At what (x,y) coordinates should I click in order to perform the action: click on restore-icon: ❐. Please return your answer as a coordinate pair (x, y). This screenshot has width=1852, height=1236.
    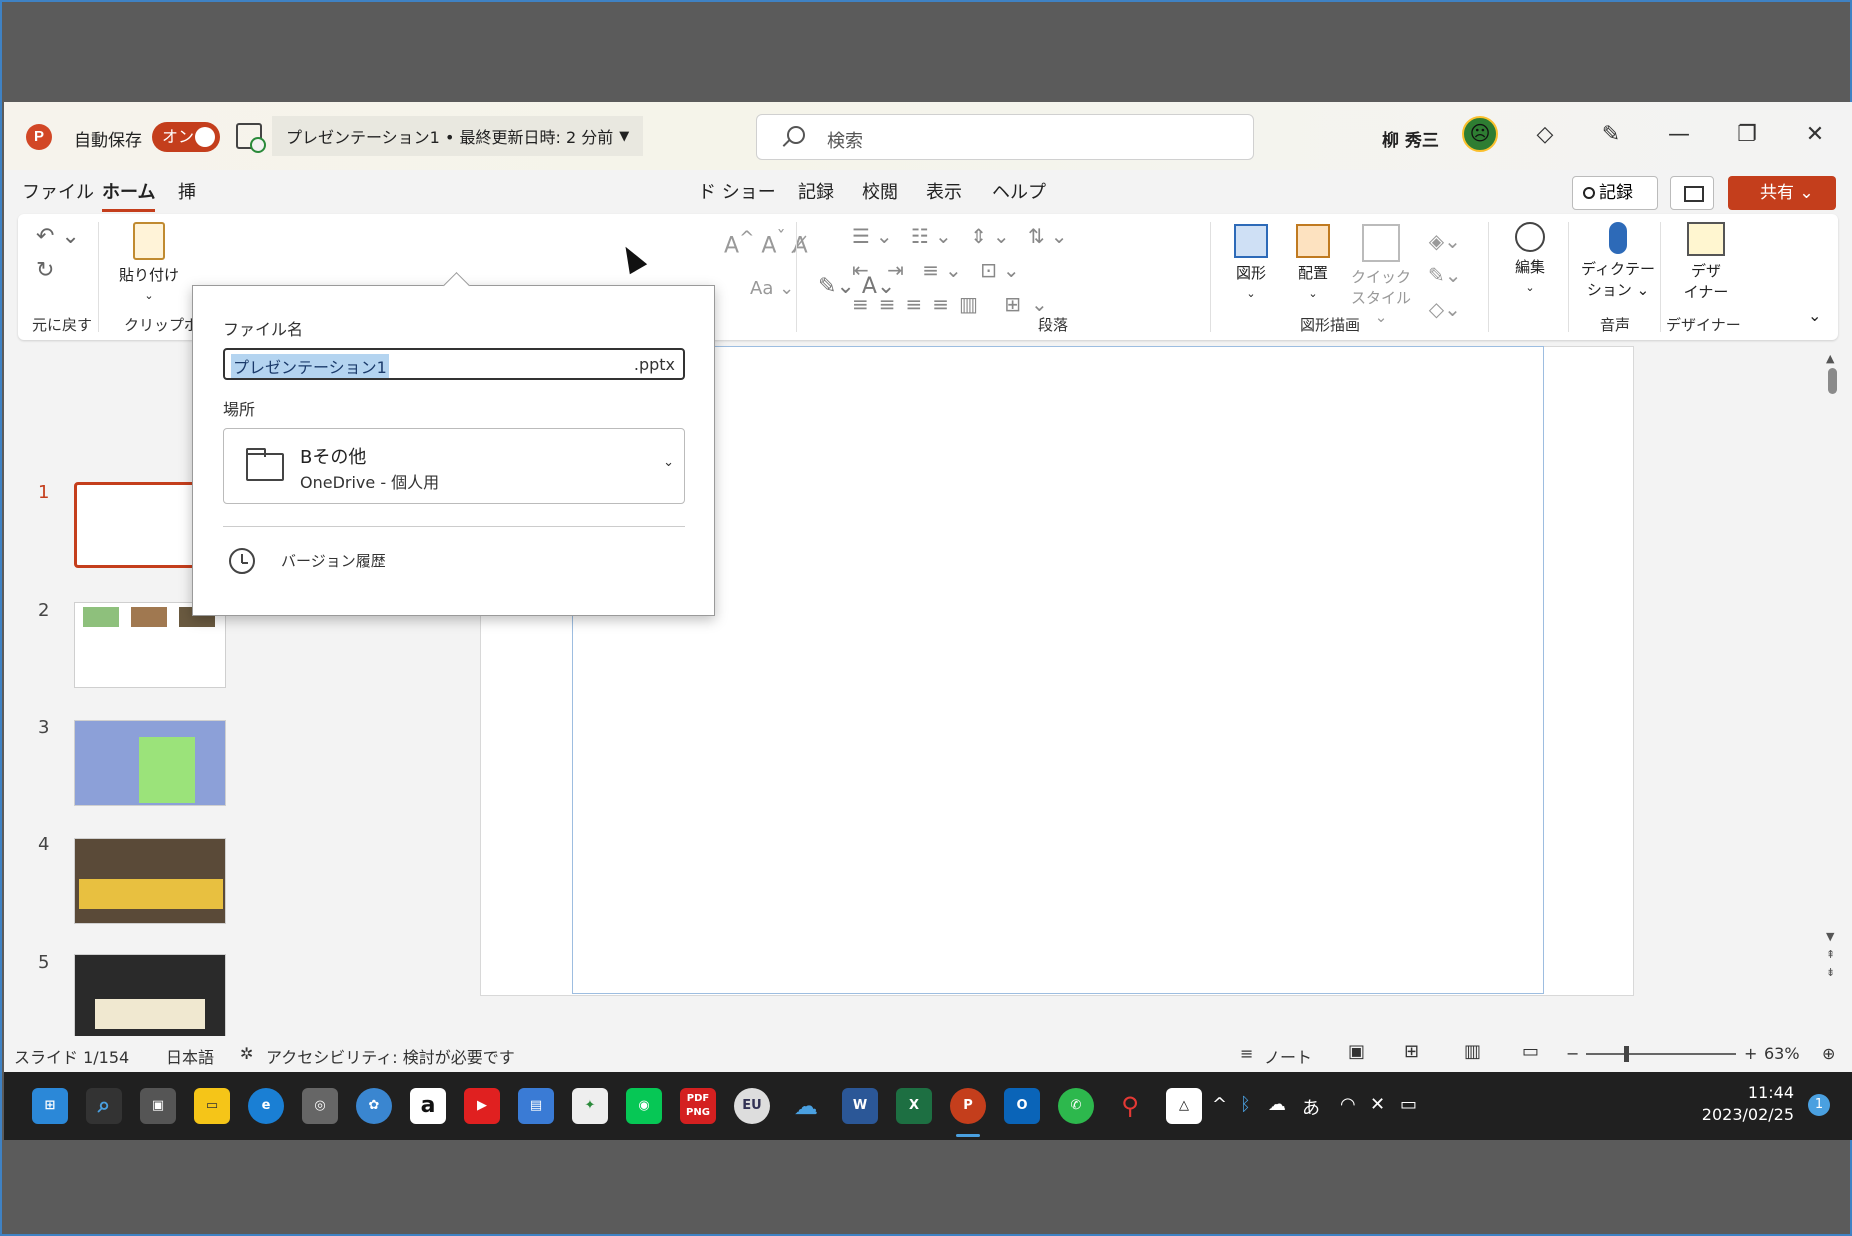
    Looking at the image, I should click on (1747, 135).